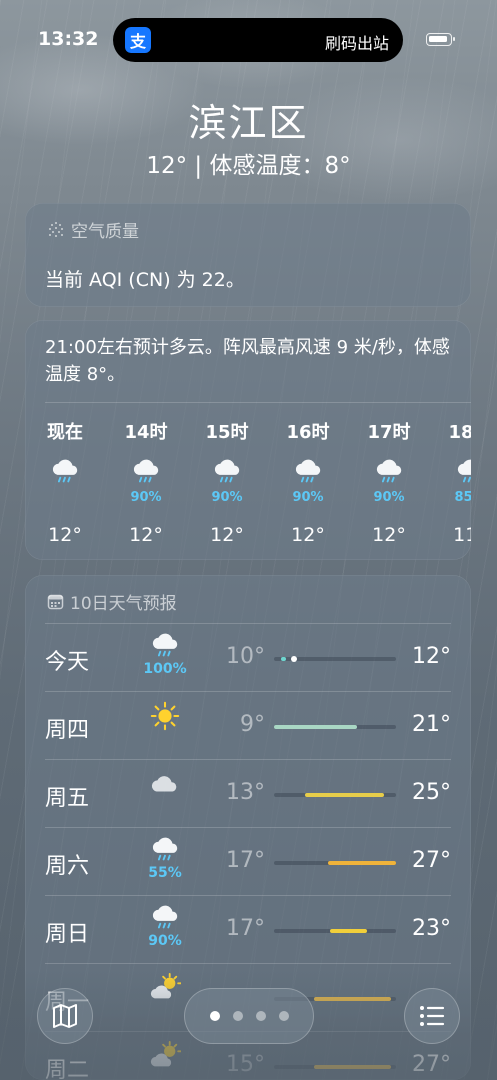 The height and width of the screenshot is (1080, 497). What do you see at coordinates (65, 498) in the screenshot?
I see `hour-precipitation` at bounding box center [65, 498].